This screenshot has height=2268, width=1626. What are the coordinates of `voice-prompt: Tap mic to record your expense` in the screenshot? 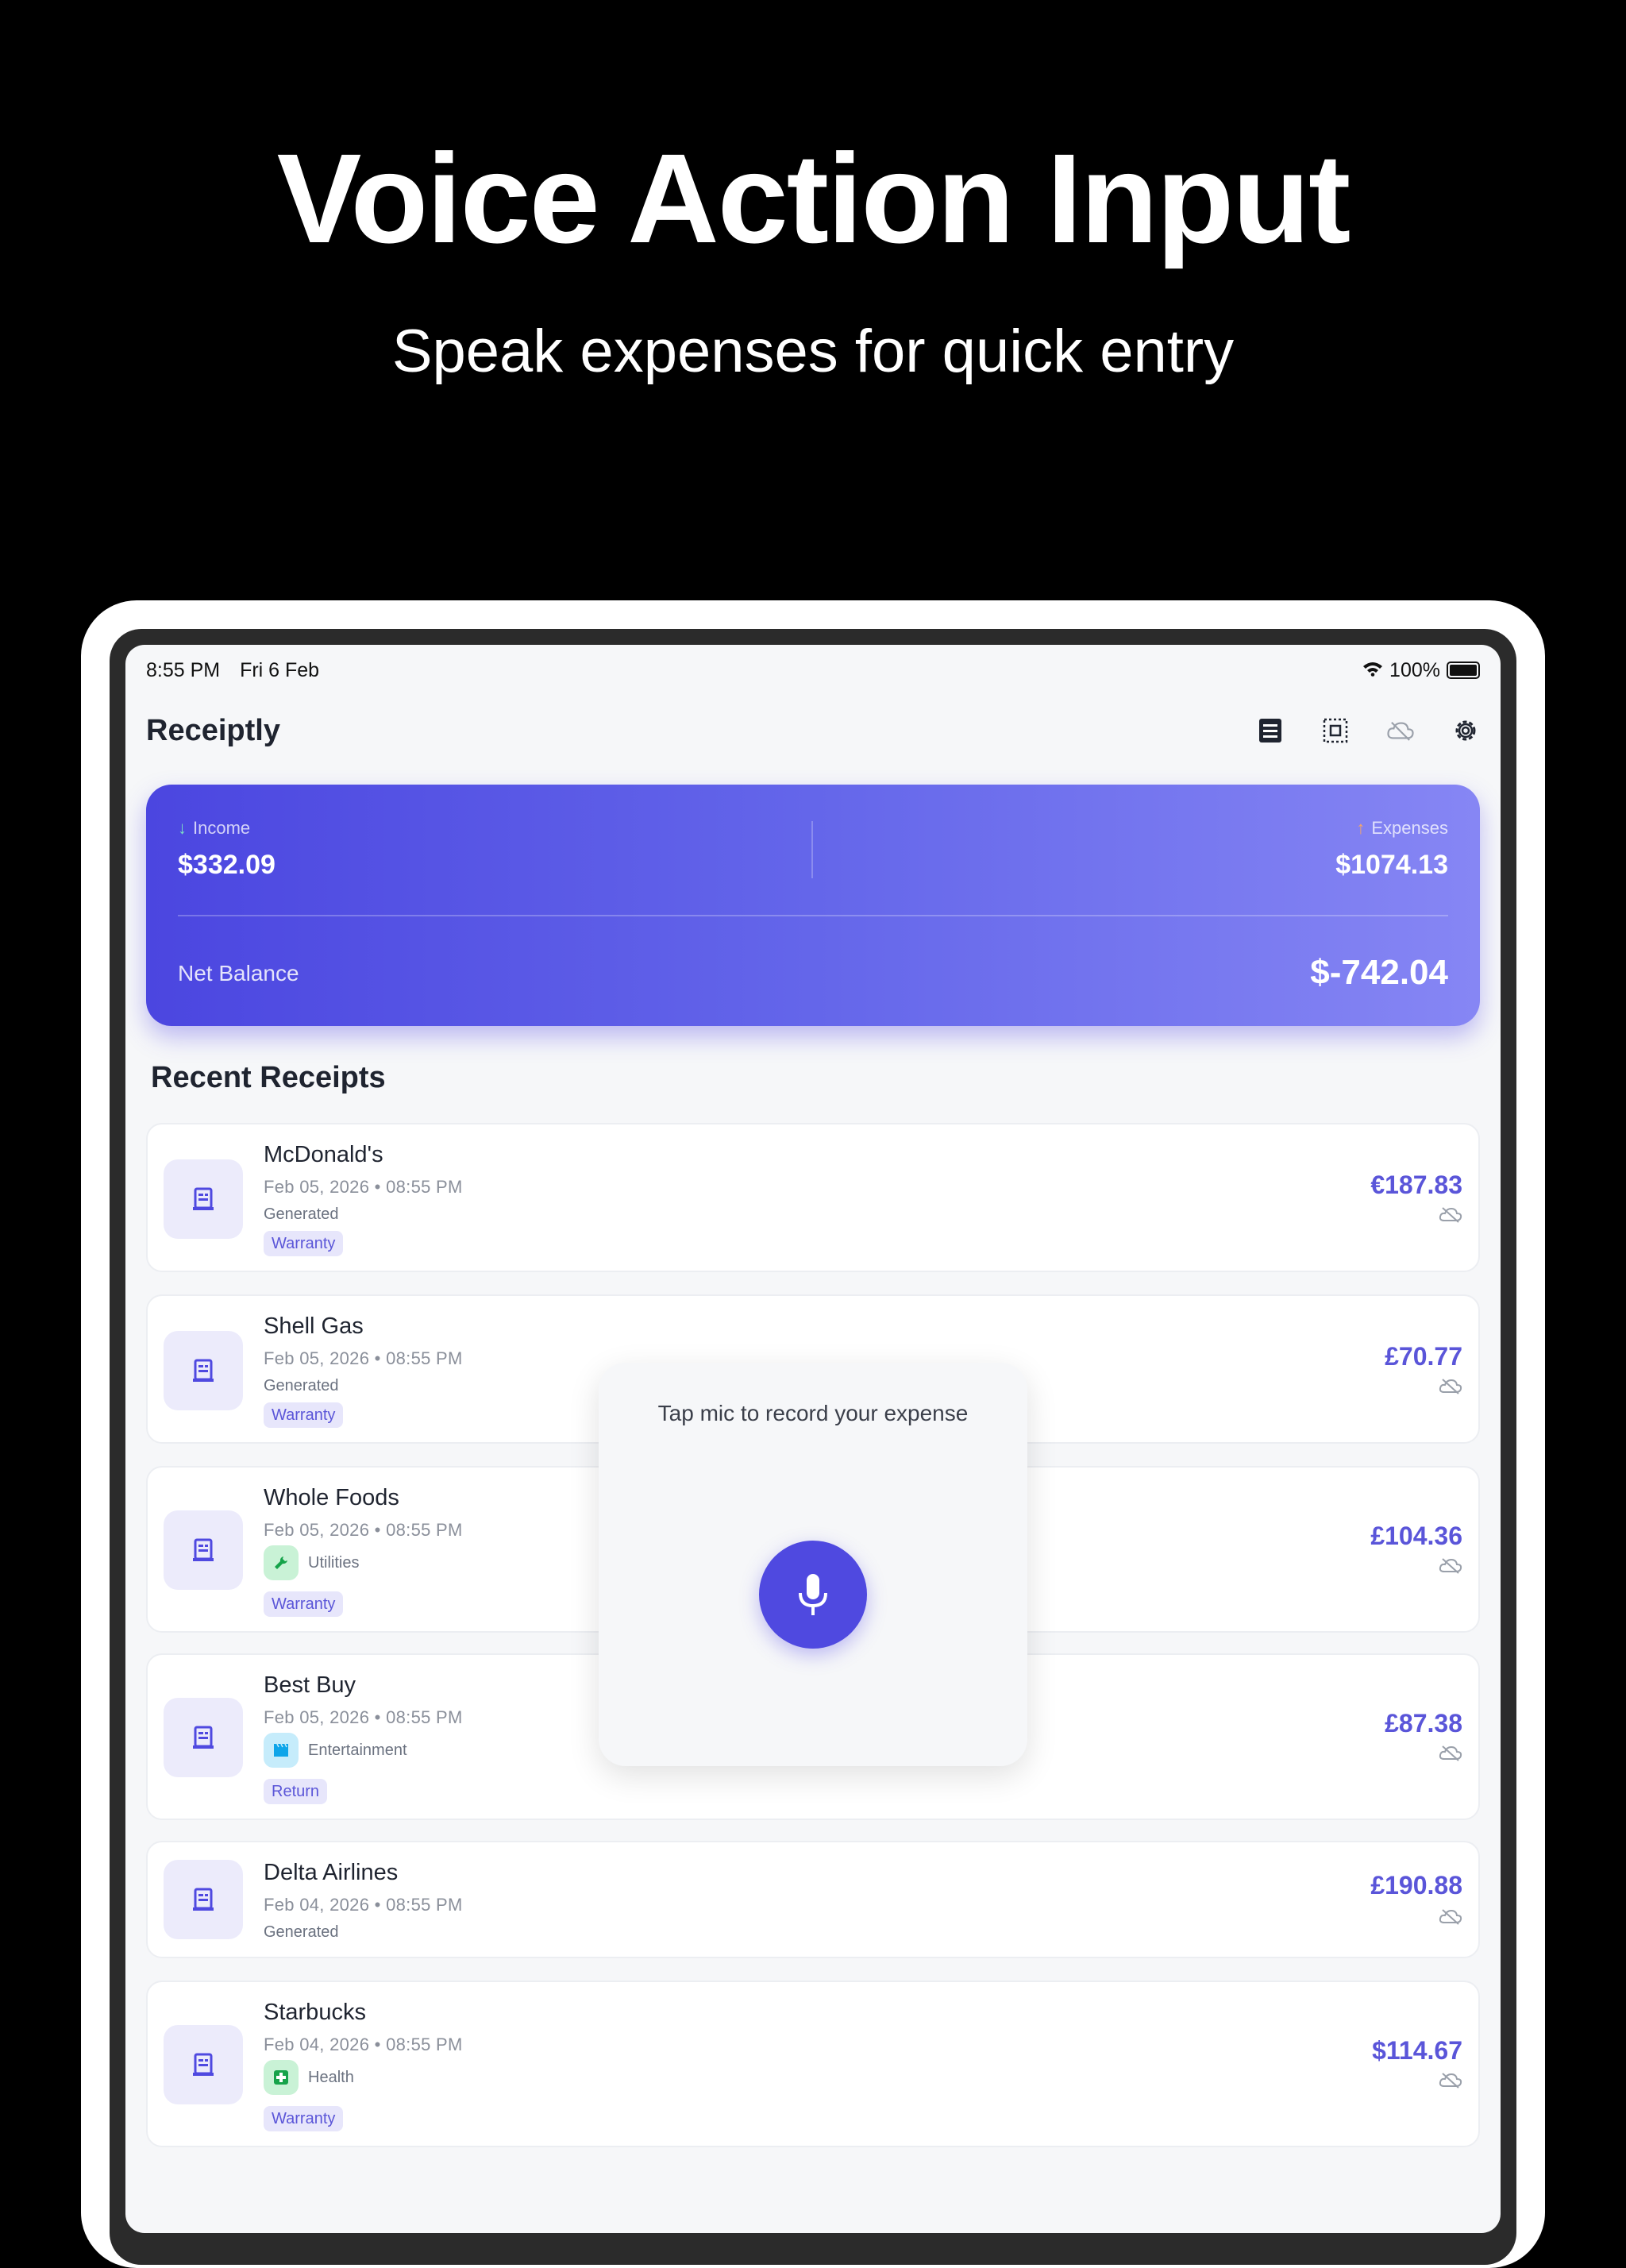 It's located at (813, 1413).